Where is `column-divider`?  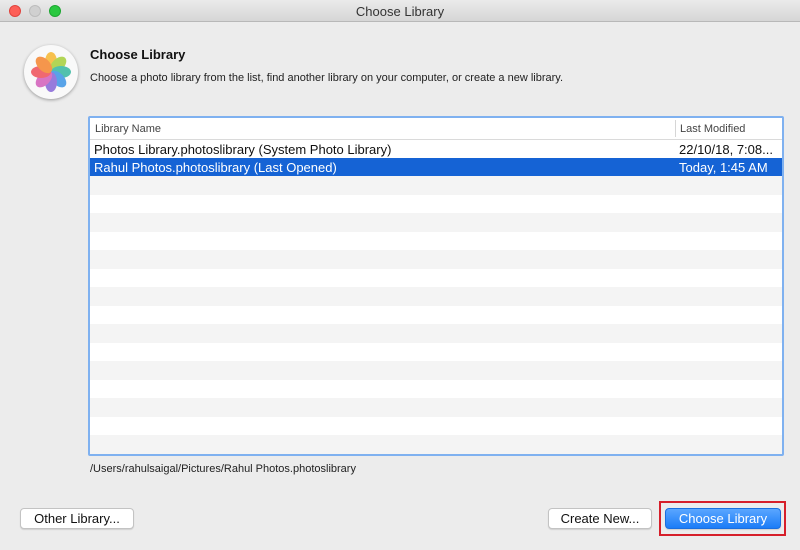 column-divider is located at coordinates (675, 128).